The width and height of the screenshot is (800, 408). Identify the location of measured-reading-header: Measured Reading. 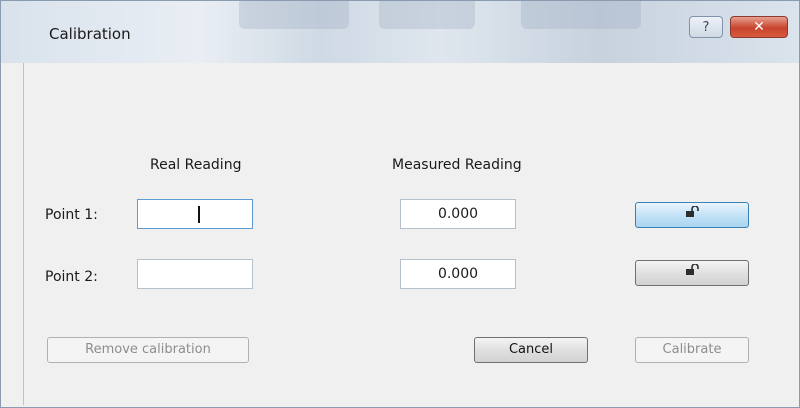
(457, 165).